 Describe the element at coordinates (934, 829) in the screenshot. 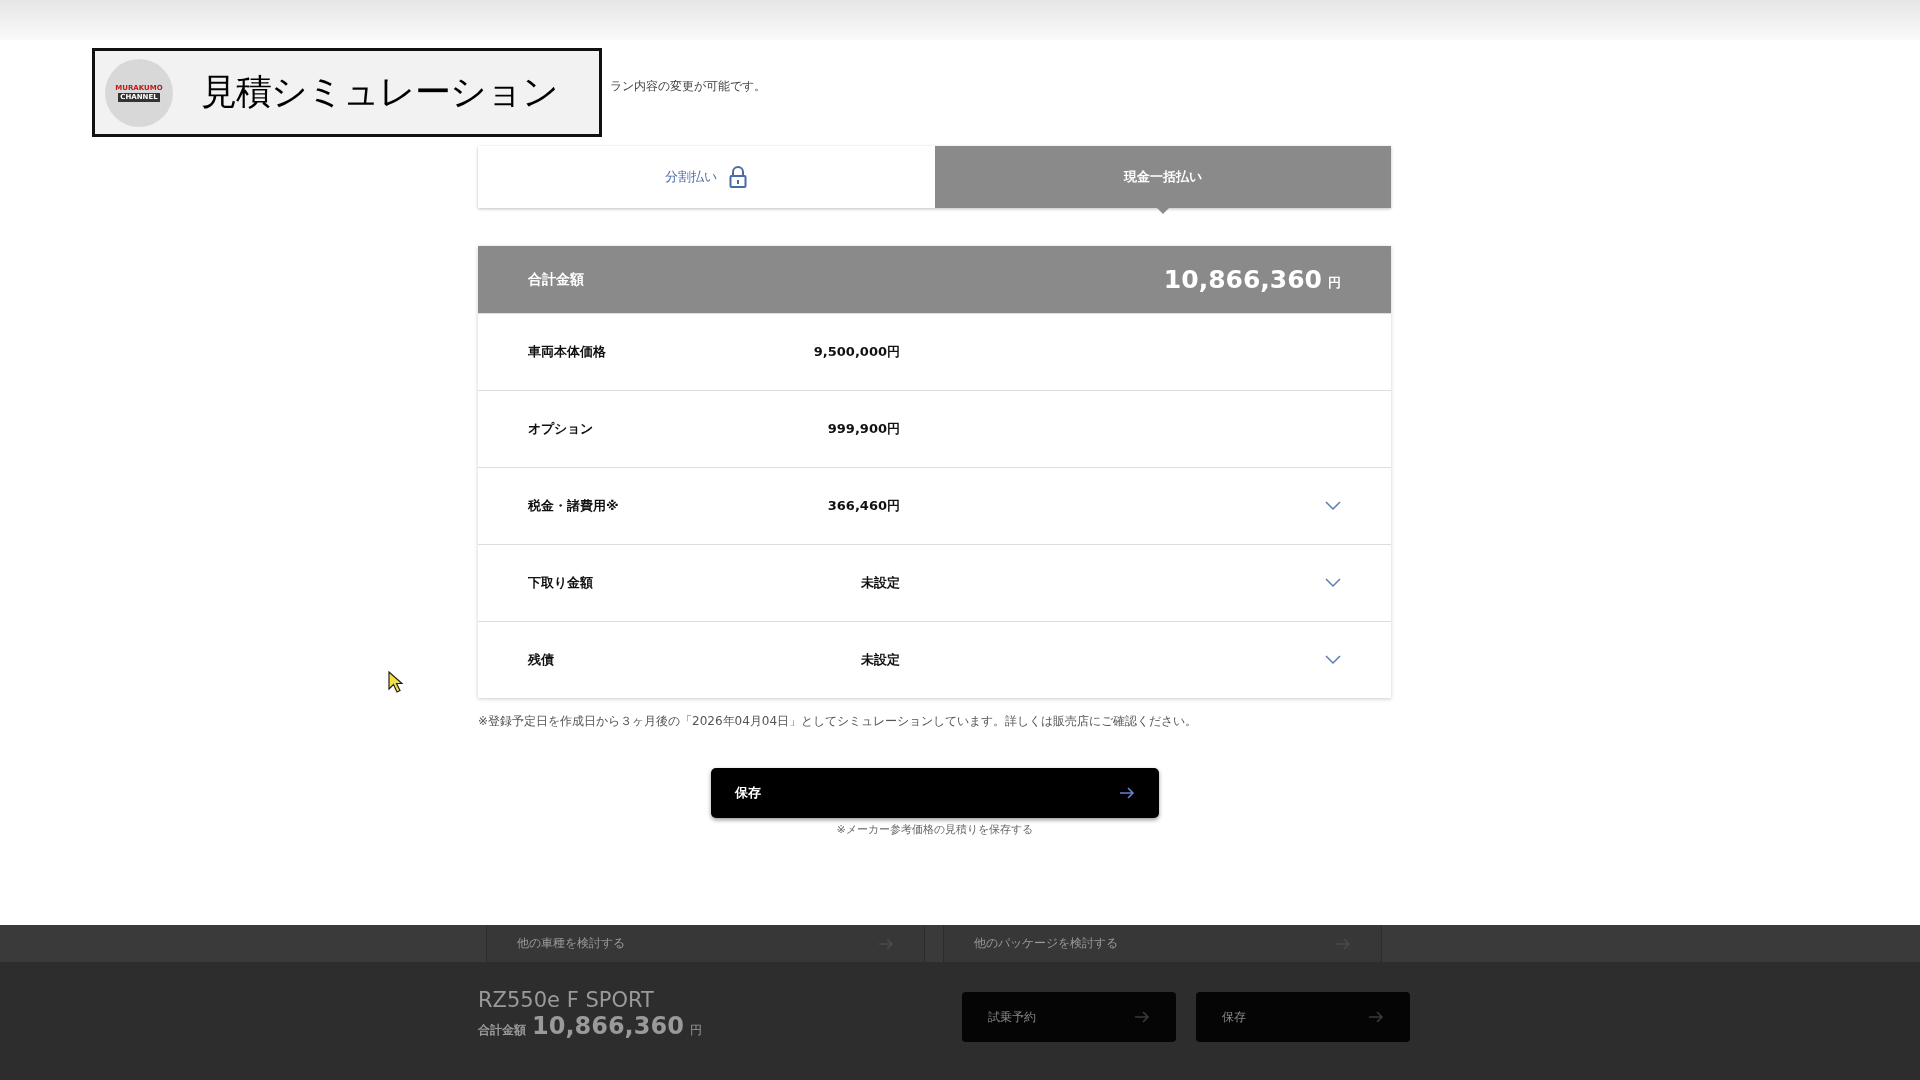

I see `save-note: ※メーカー参考価格の見積りを保存する` at that location.